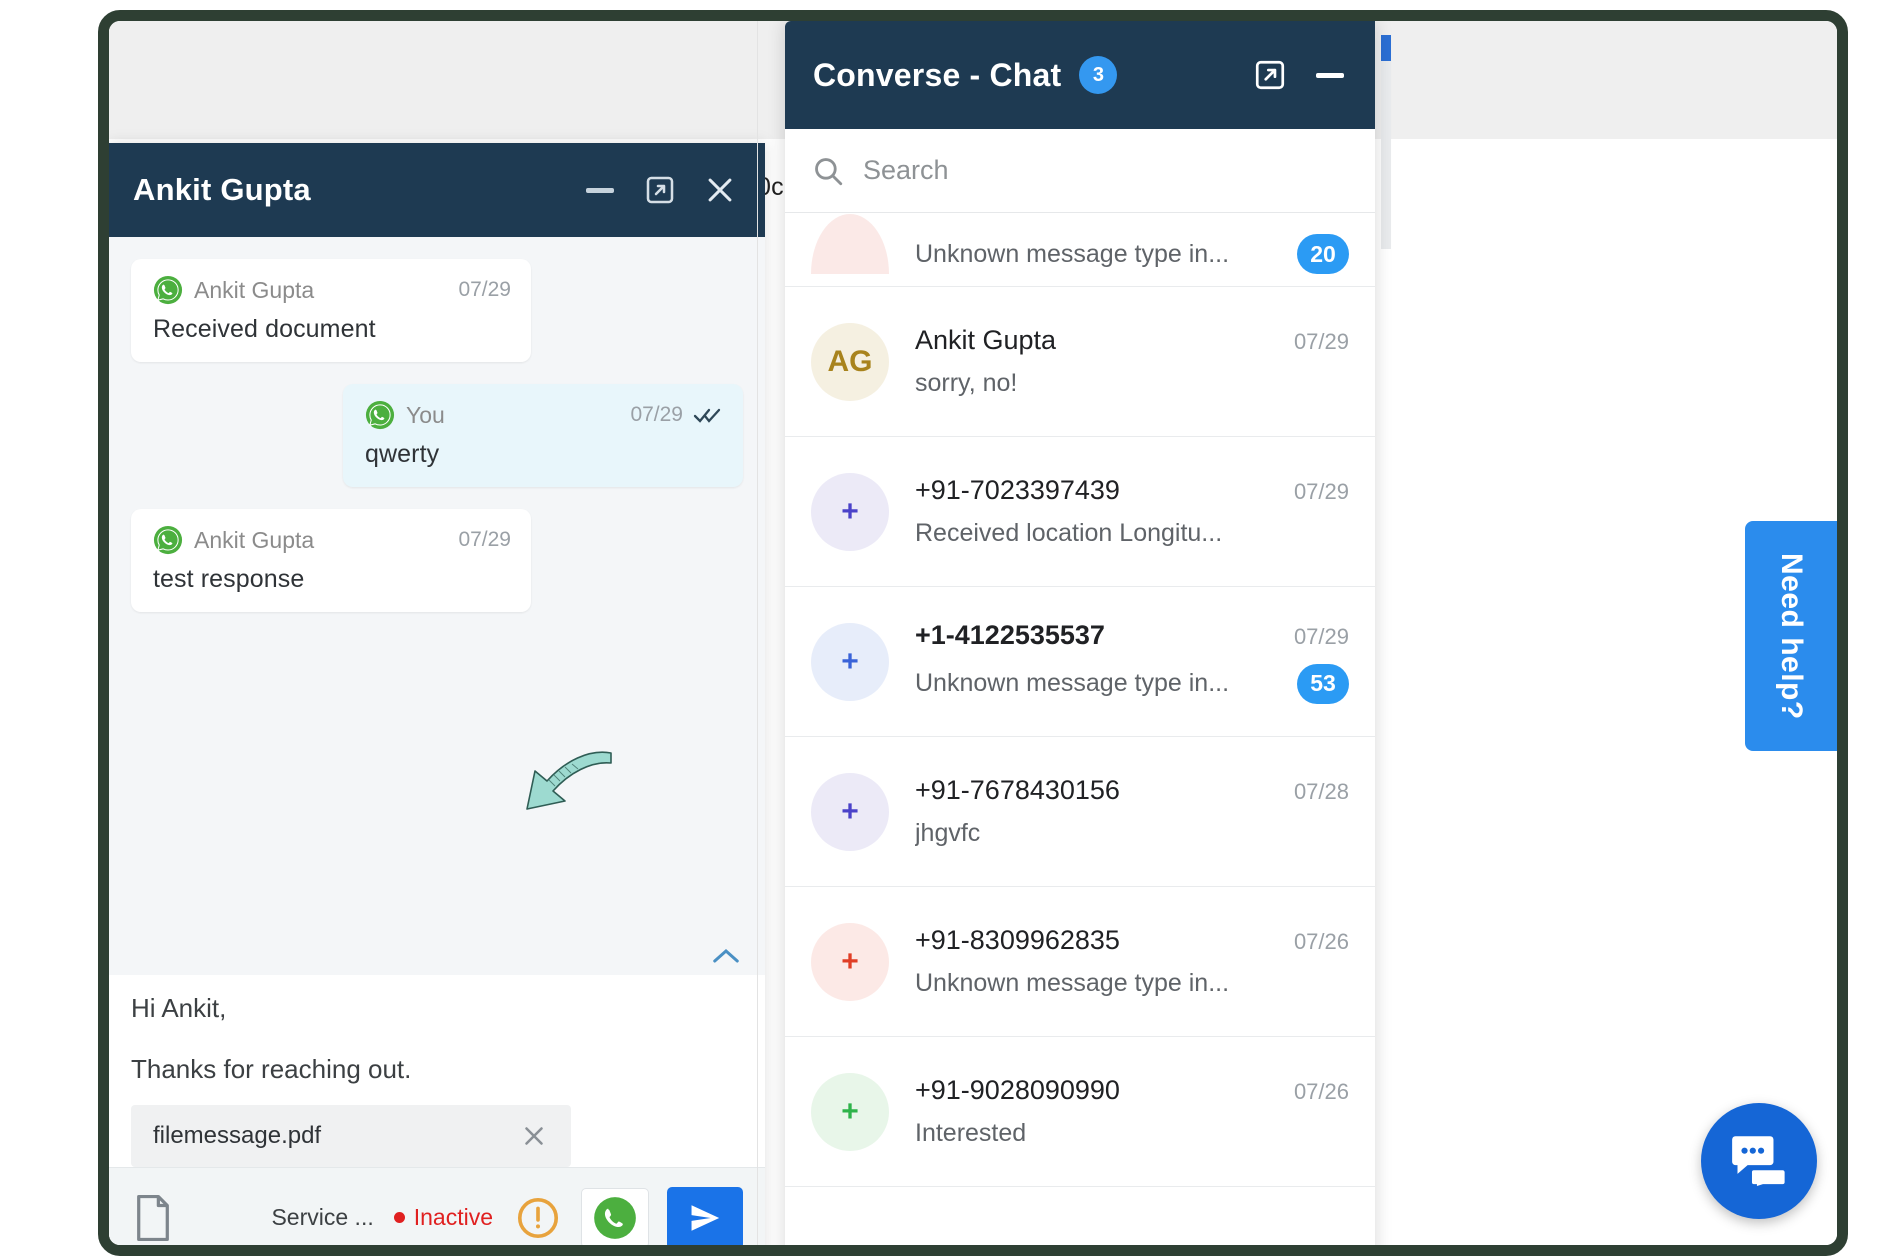  Describe the element at coordinates (229, 579) in the screenshot. I see `message-text: test response` at that location.